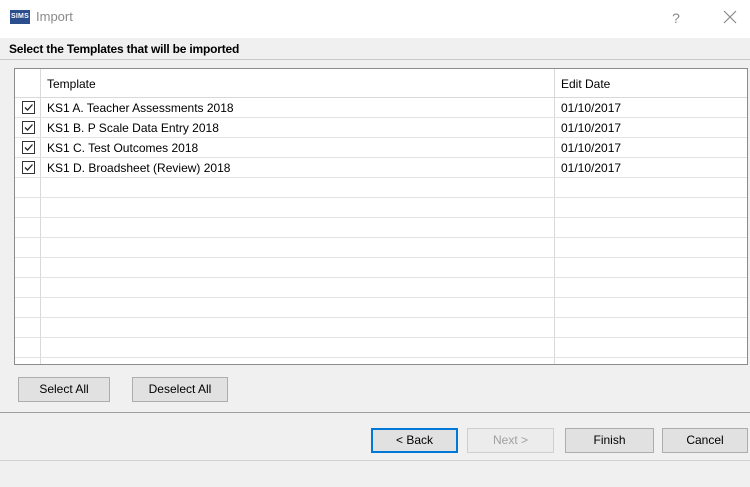 The width and height of the screenshot is (750, 487). I want to click on title-bar: SIMS Import ?, so click(375, 19).